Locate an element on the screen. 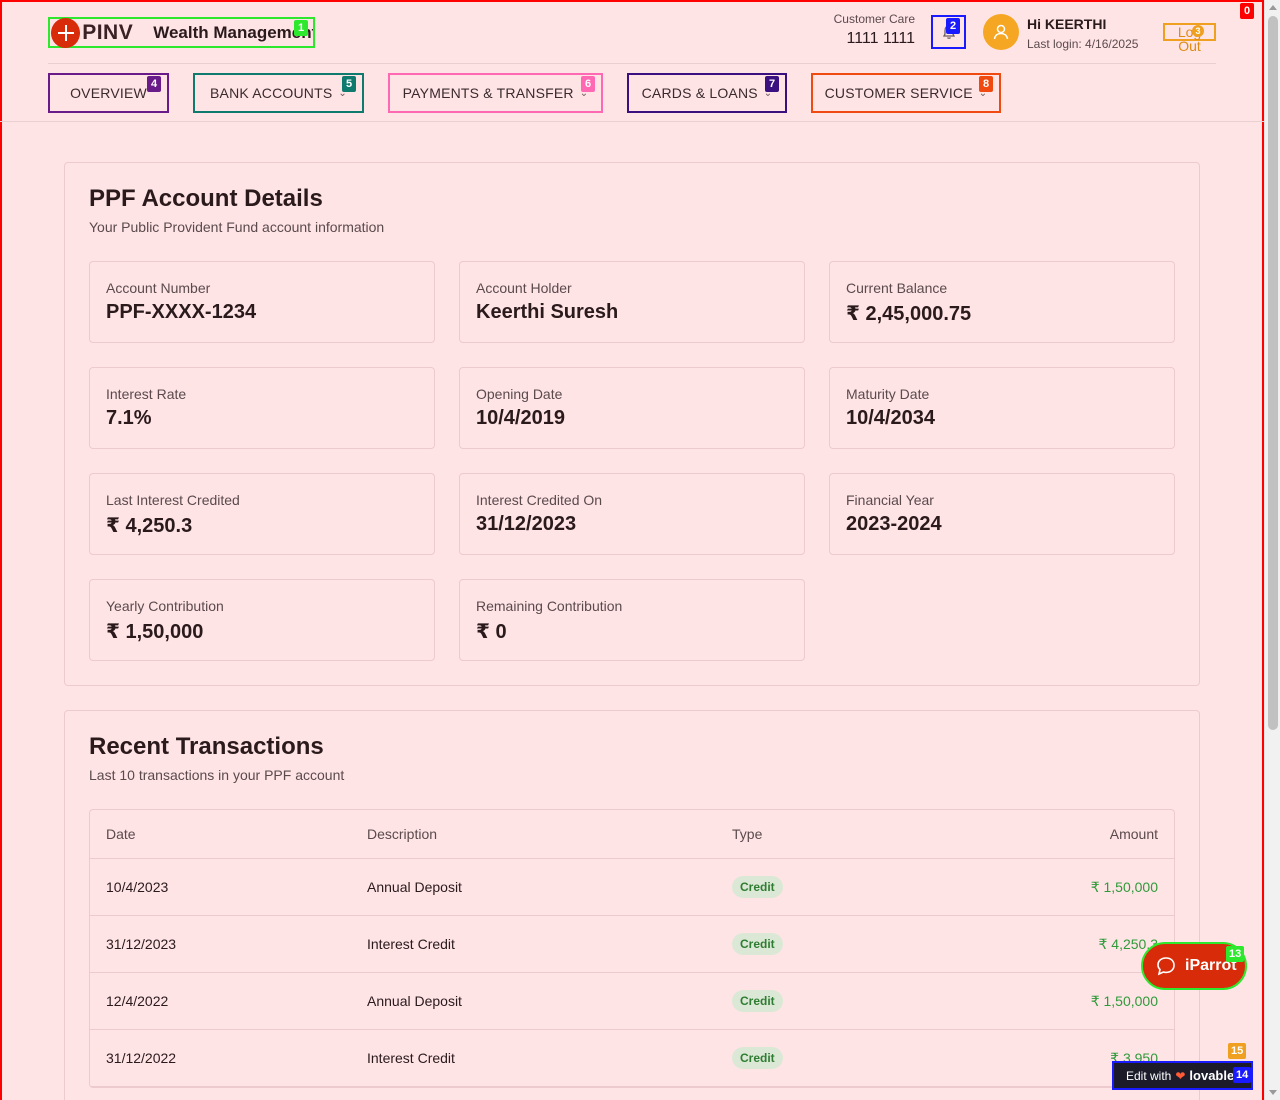  column-header-description: Description is located at coordinates (402, 834).